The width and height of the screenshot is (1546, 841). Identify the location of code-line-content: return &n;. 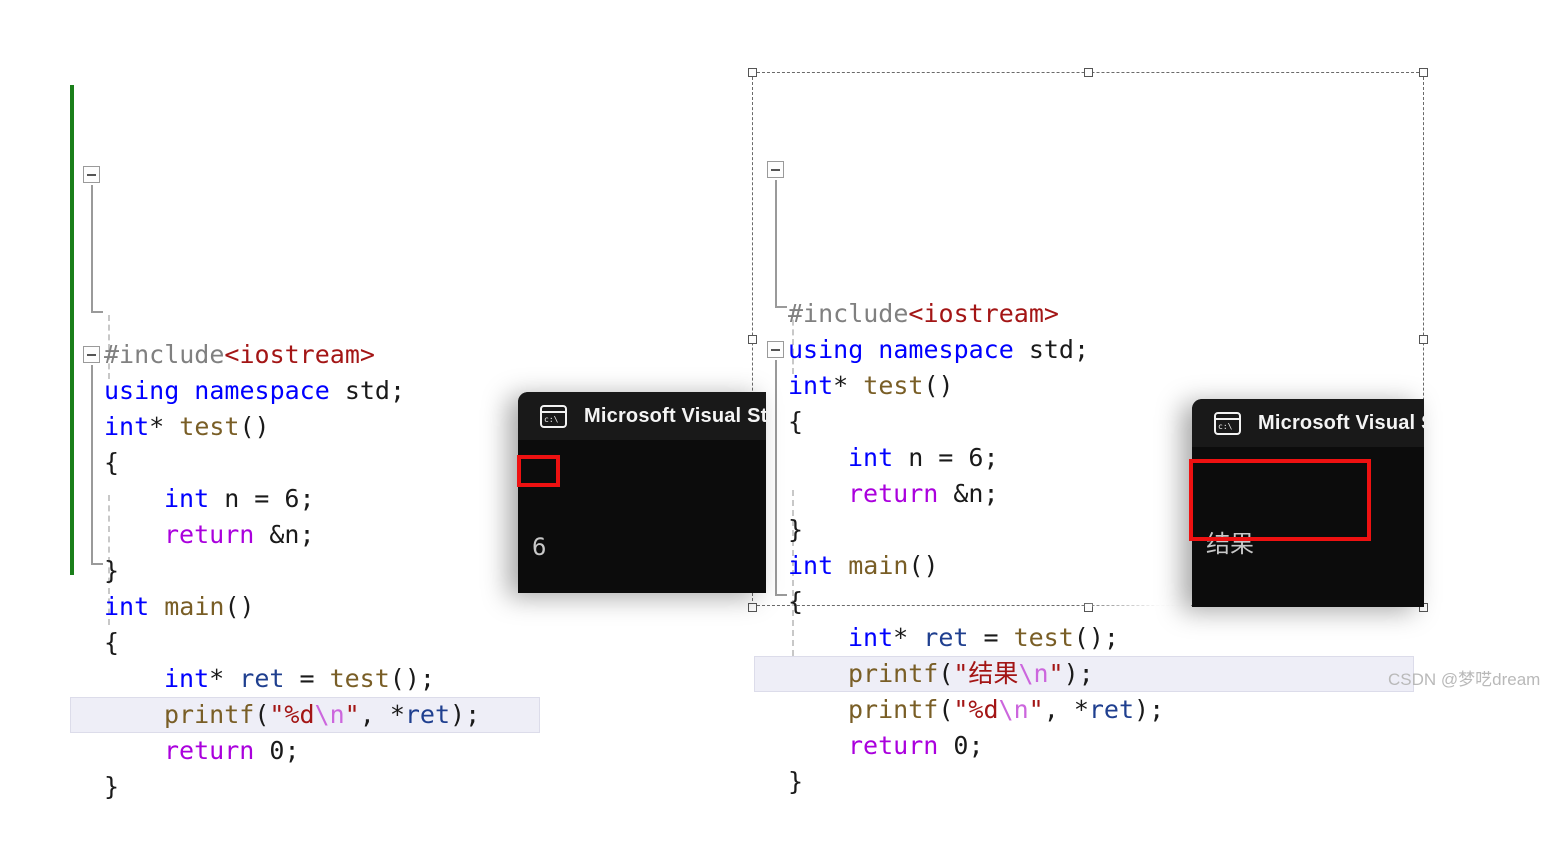
(893, 493).